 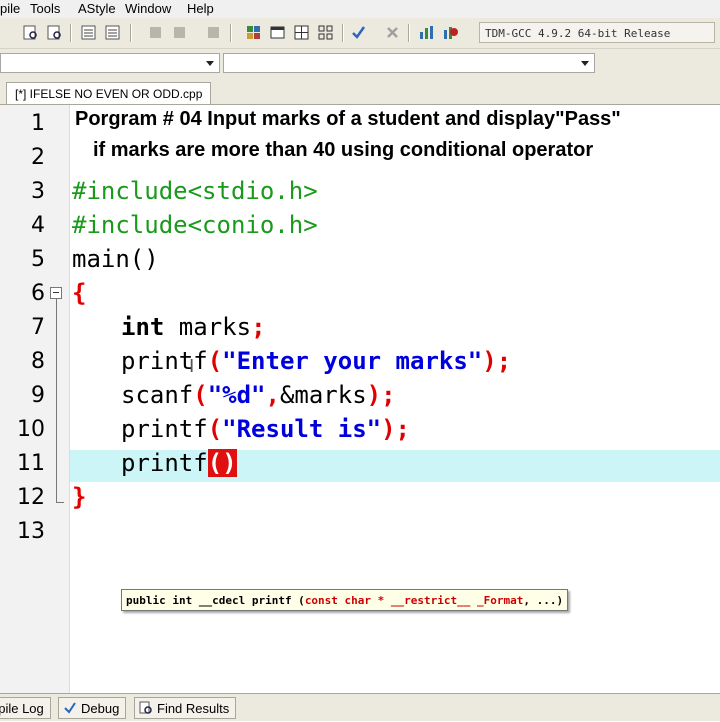 What do you see at coordinates (88, 32) in the screenshot?
I see `indent-icon` at bounding box center [88, 32].